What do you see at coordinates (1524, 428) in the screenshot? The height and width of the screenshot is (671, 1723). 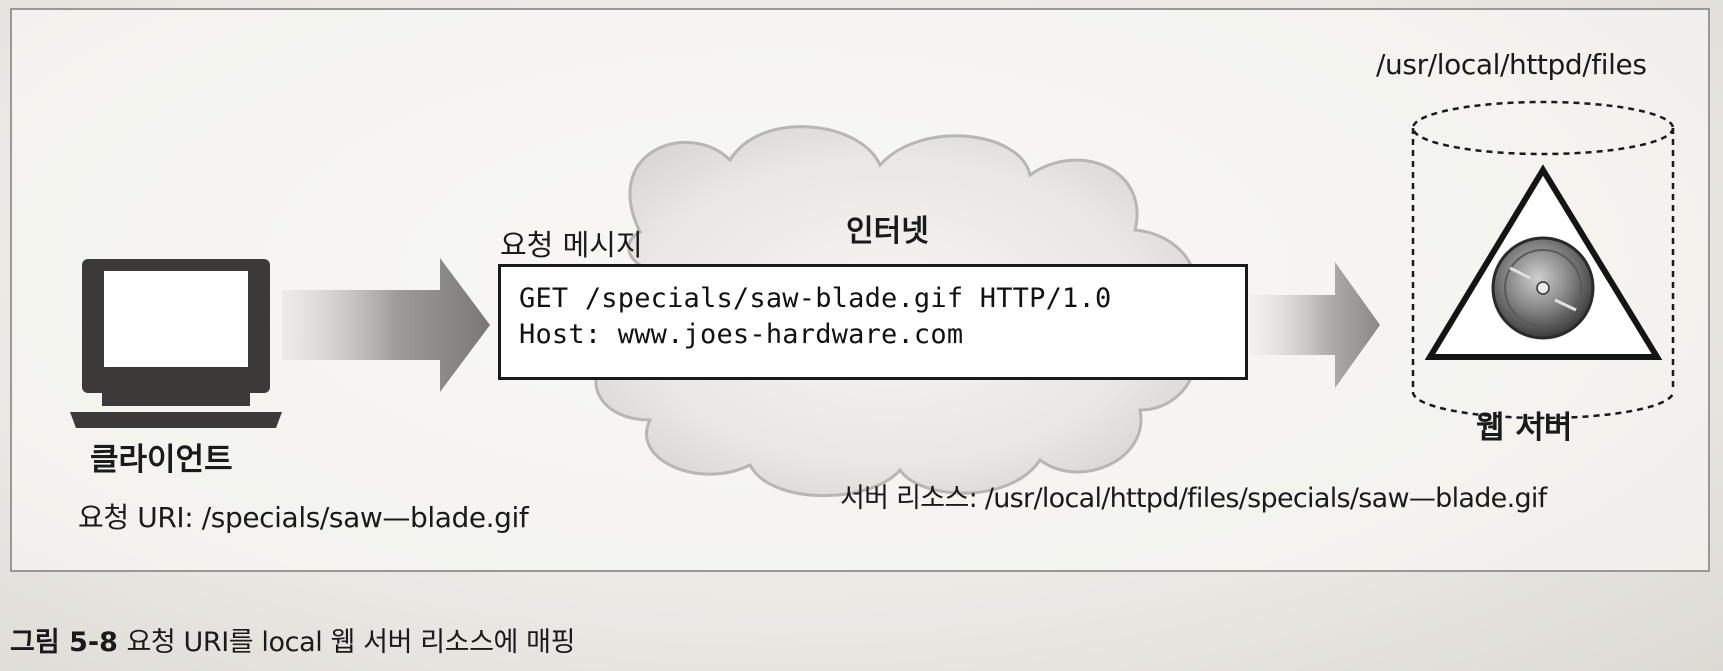 I see `server-label: 웹 서버` at bounding box center [1524, 428].